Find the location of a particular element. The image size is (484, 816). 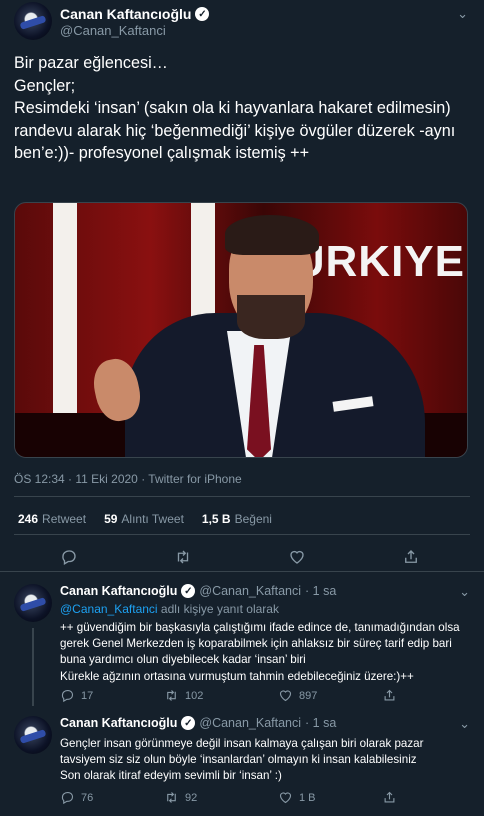

replying-to: @Canan_Kaftanci adlı kişiye yanıt olarak is located at coordinates (169, 609).